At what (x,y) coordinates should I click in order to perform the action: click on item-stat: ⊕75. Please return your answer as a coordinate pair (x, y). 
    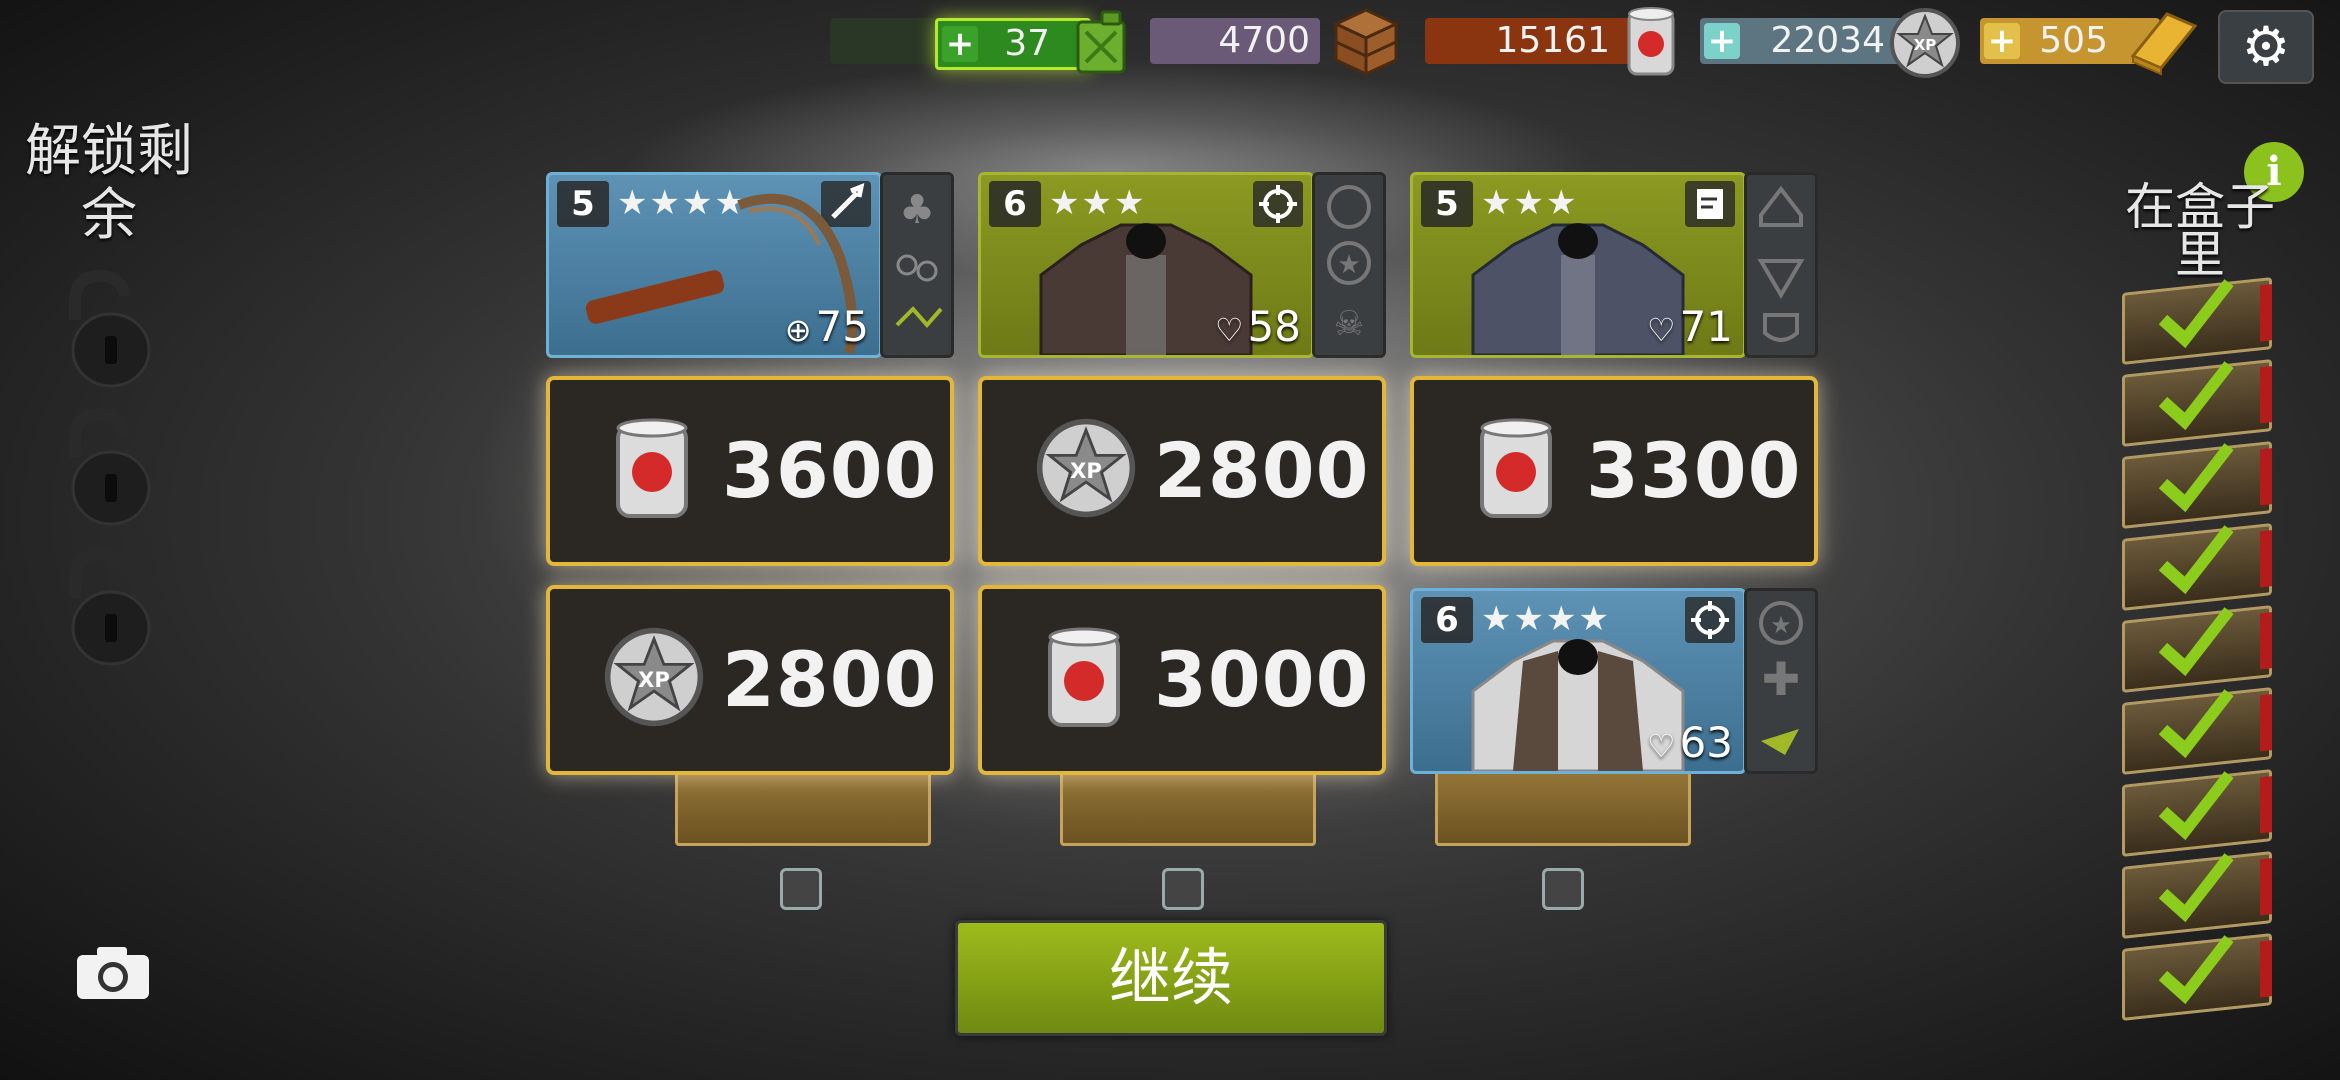
    Looking at the image, I should click on (826, 326).